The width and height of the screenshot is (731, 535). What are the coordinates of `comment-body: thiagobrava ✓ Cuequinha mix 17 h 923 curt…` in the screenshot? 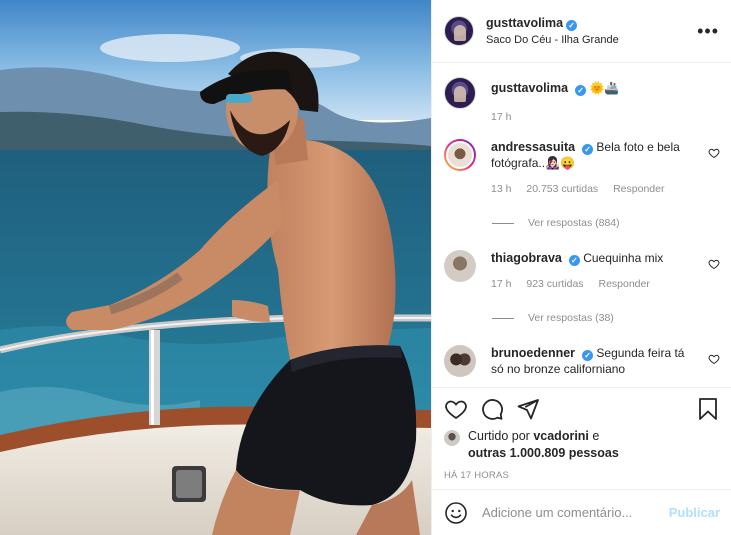 It's located at (595, 271).